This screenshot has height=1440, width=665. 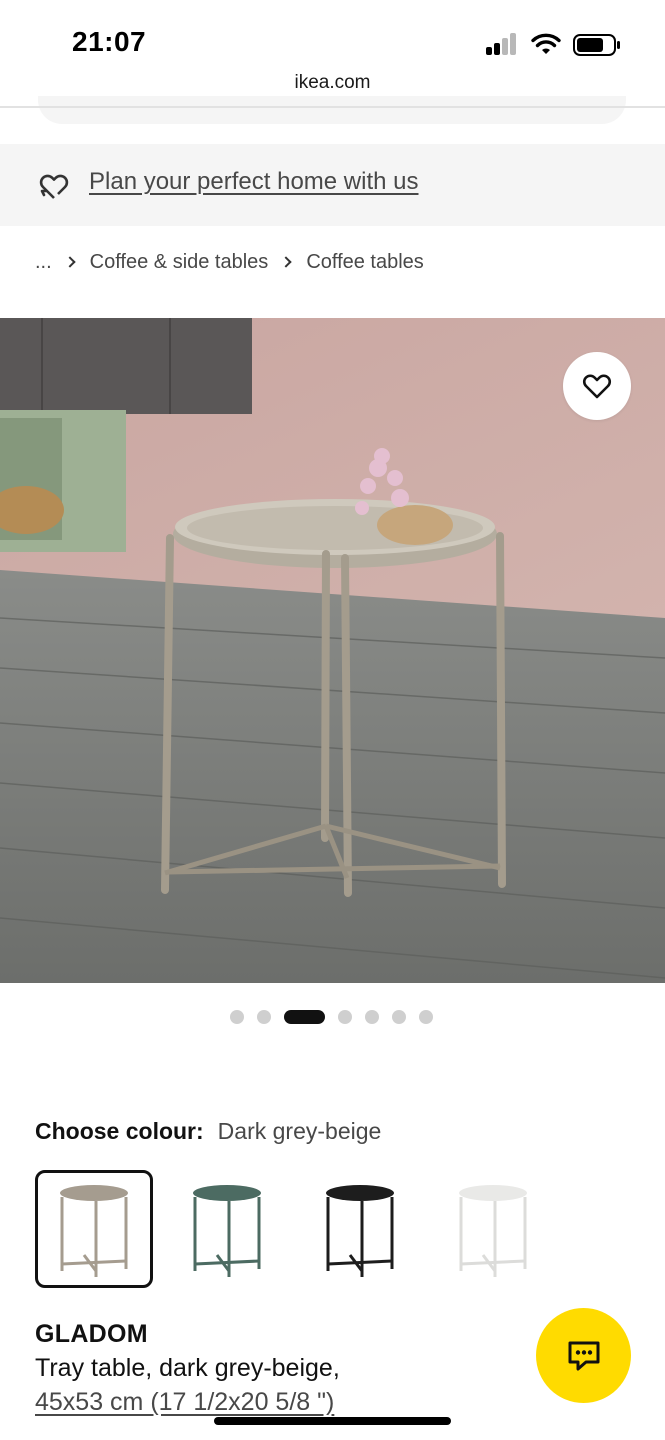 I want to click on colour-swatches, so click(x=293, y=1229).